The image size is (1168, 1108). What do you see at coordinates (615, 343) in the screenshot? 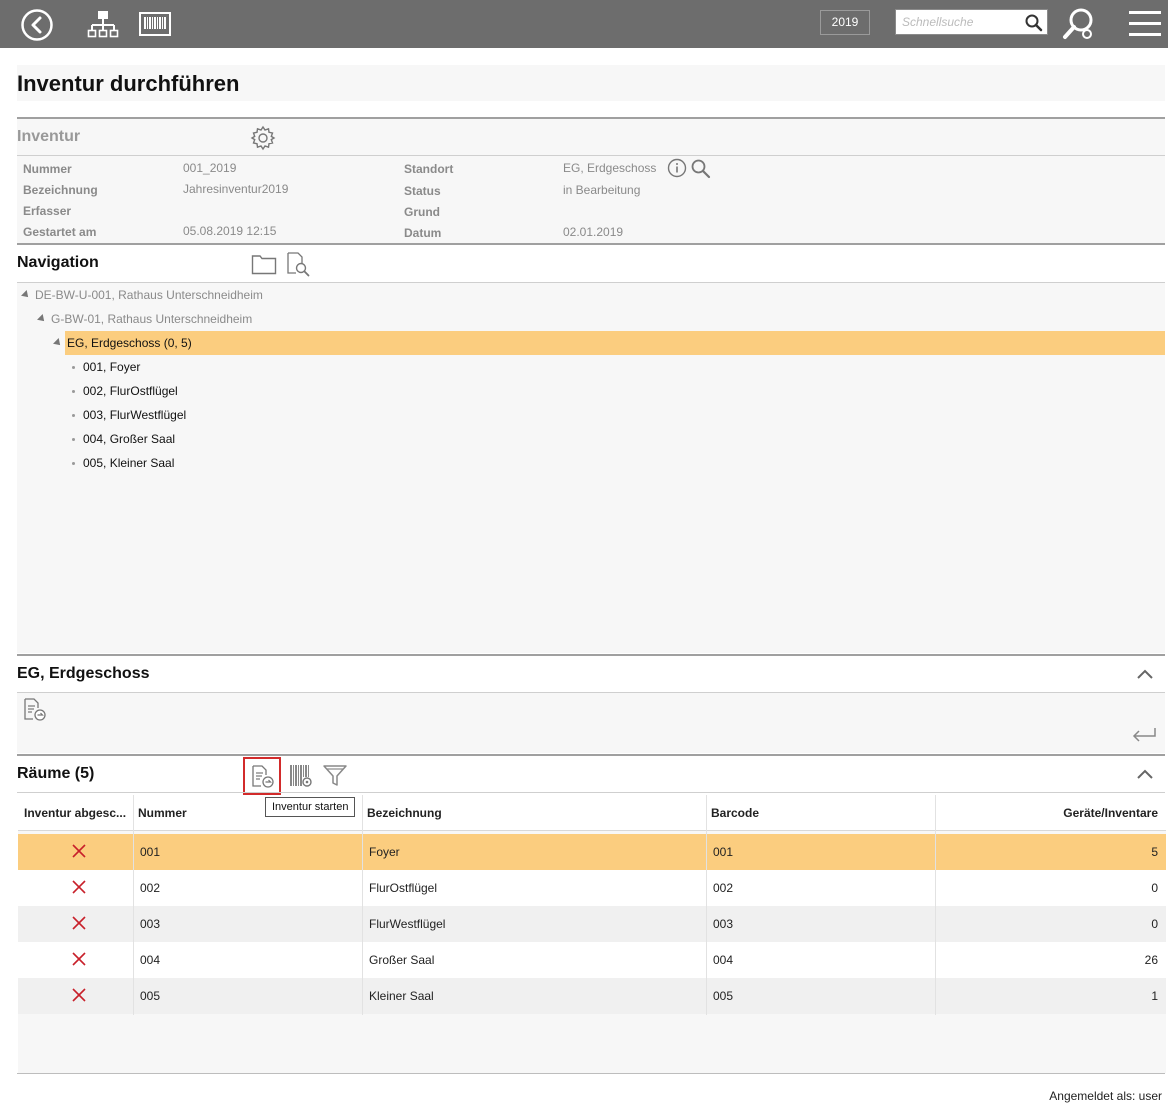
I see `tree-selection-highlight` at bounding box center [615, 343].